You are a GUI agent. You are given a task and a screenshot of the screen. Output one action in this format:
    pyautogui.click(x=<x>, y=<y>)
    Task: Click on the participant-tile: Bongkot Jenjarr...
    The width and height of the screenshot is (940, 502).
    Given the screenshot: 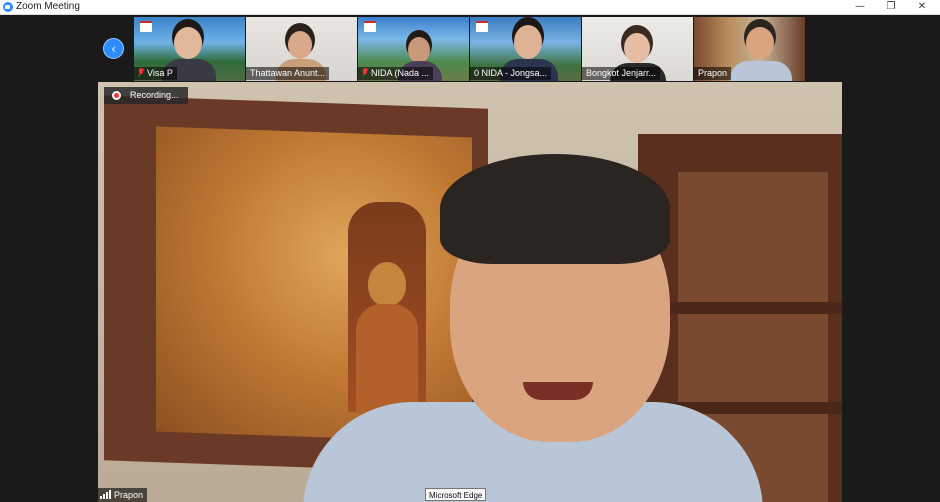 What is the action you would take?
    pyautogui.click(x=637, y=49)
    